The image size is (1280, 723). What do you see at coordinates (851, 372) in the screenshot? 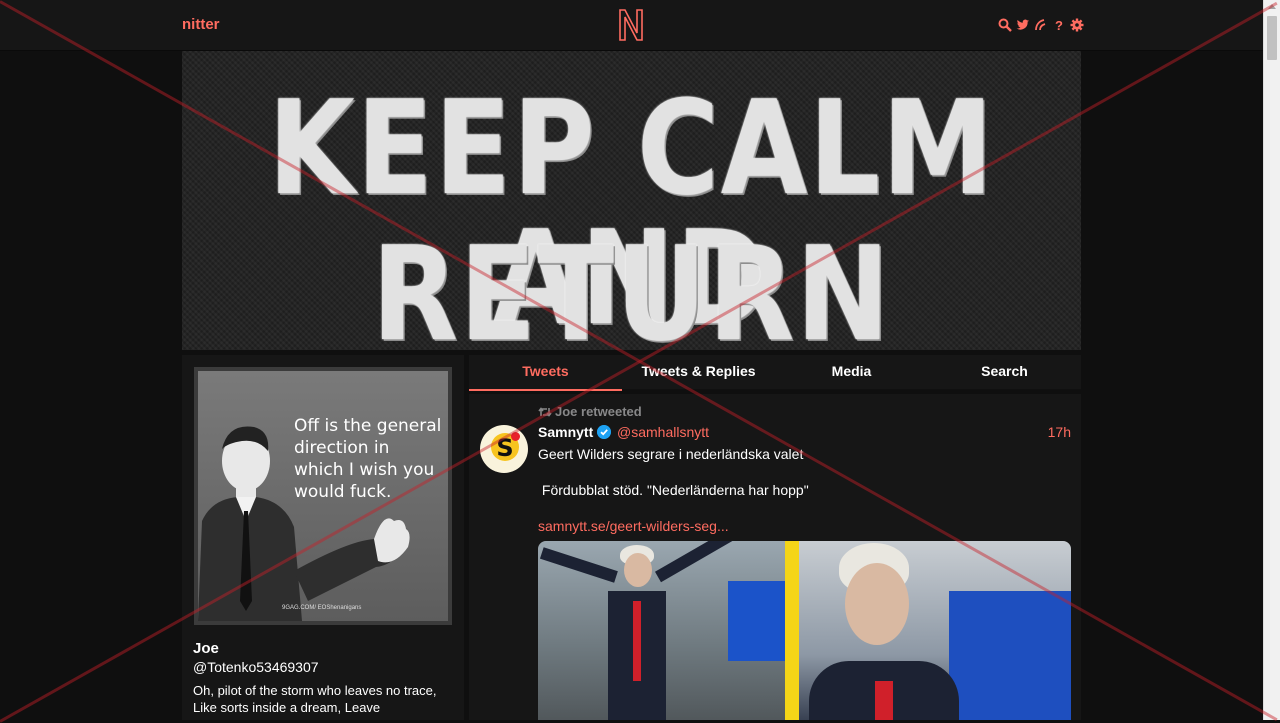
I see `tab-media: Media` at bounding box center [851, 372].